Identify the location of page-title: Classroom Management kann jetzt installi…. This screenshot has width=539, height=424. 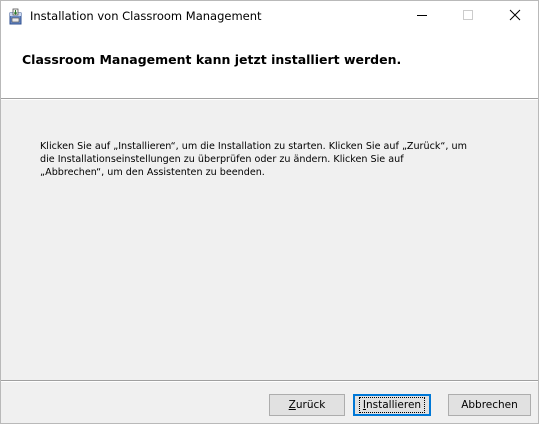
(212, 59).